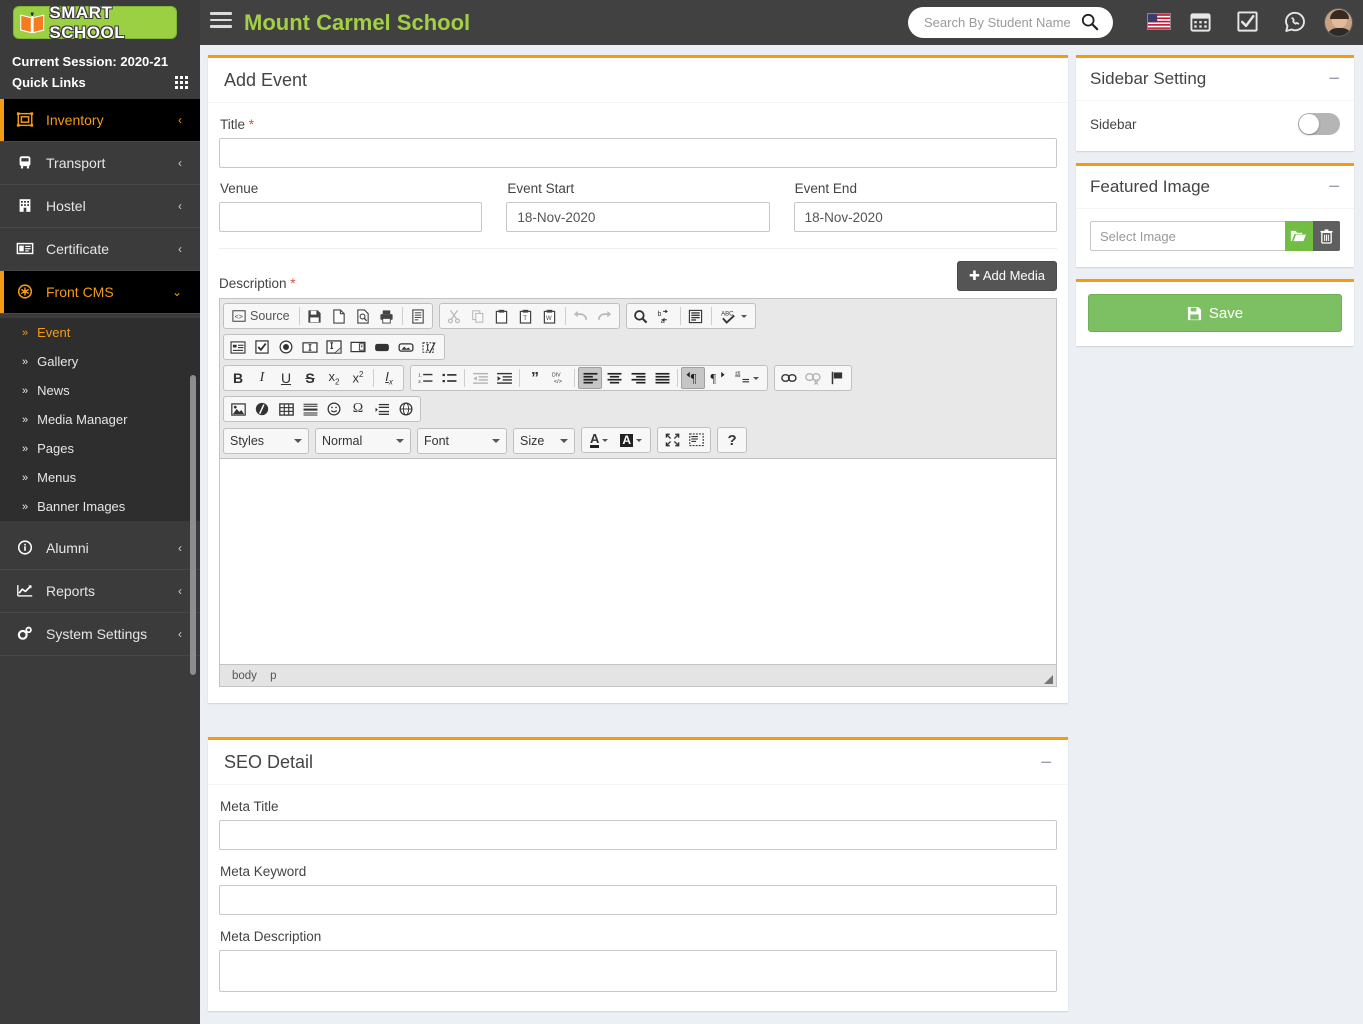 The image size is (1363, 1024). What do you see at coordinates (100, 390) in the screenshot?
I see `sidebar-item-news: » News` at bounding box center [100, 390].